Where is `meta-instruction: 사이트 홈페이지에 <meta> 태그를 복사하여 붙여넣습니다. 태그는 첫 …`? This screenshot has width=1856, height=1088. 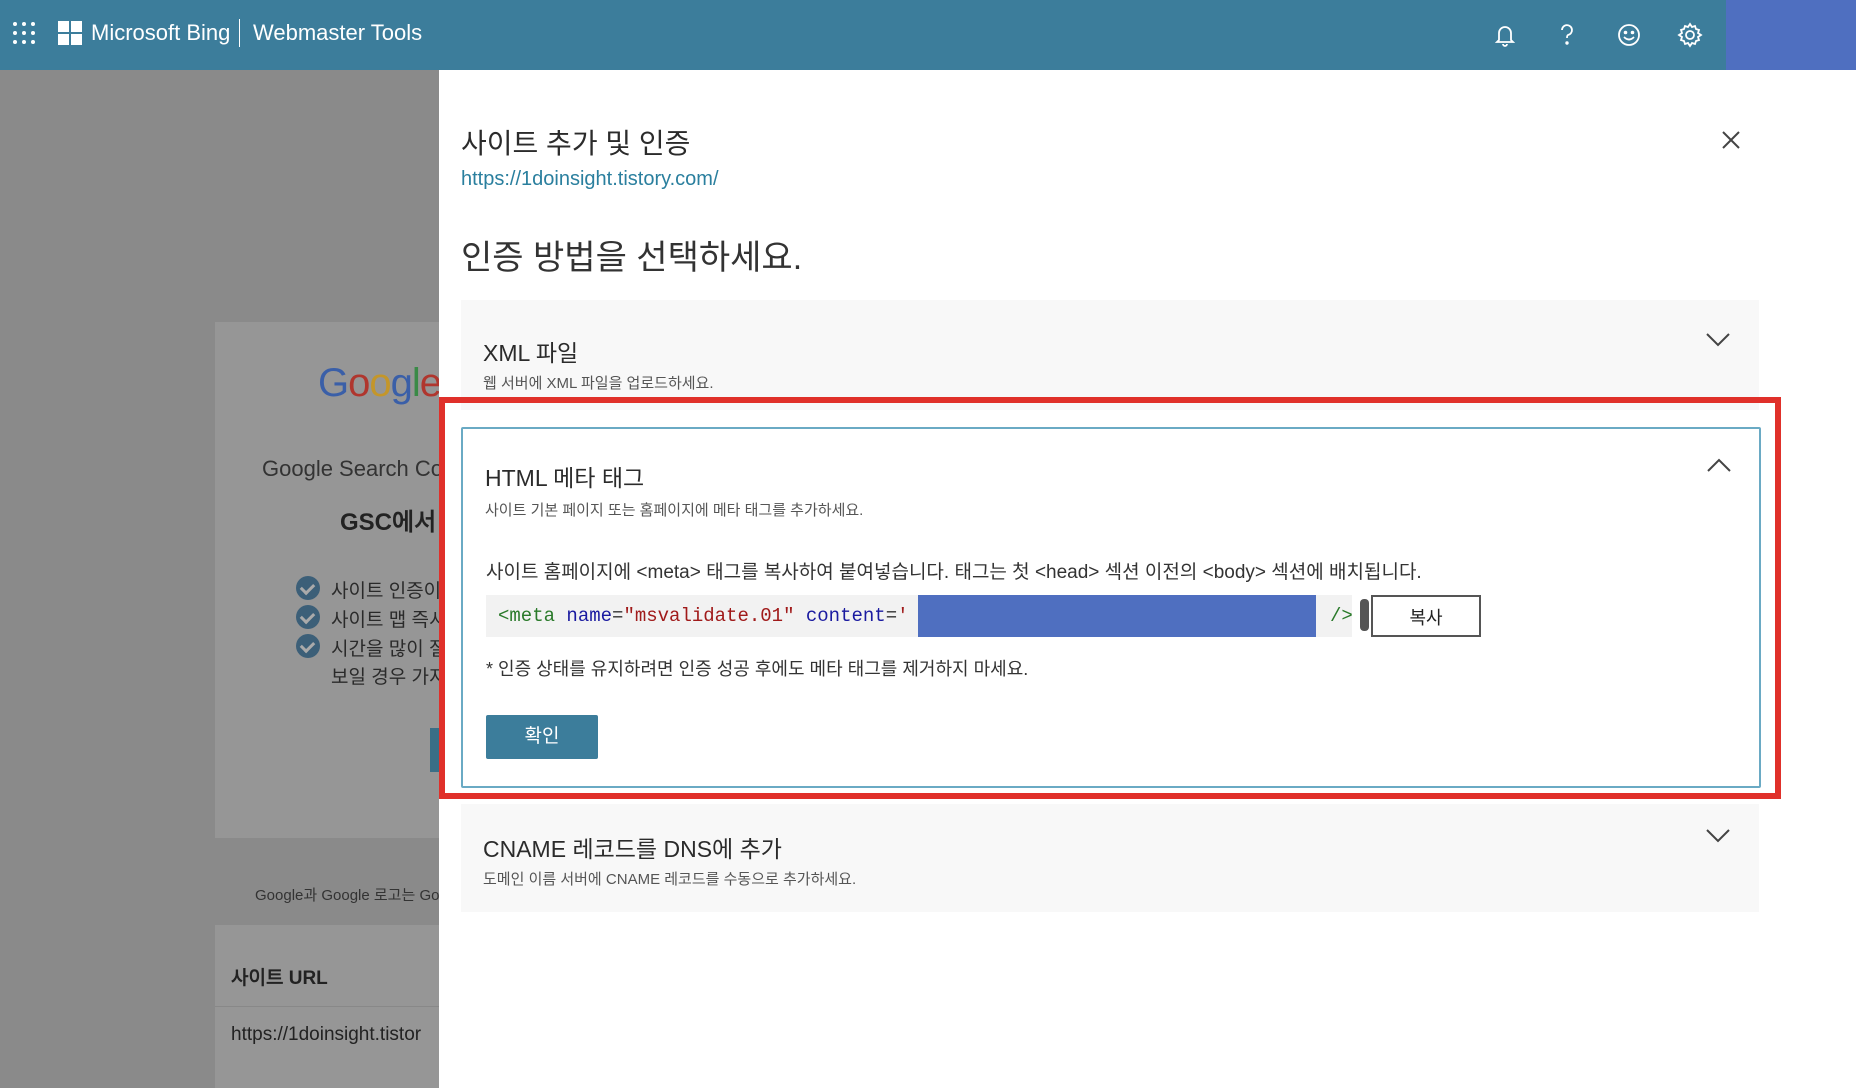 meta-instruction: 사이트 홈페이지에 <meta> 태그를 복사하여 붙여넣습니다. 태그는 첫 … is located at coordinates (954, 572).